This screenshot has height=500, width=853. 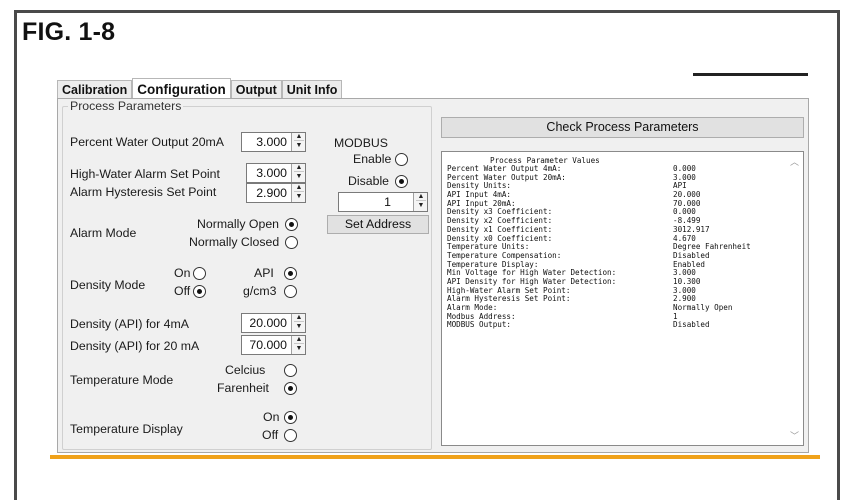 I want to click on scroll-up-icon: ︿, so click(x=794, y=161).